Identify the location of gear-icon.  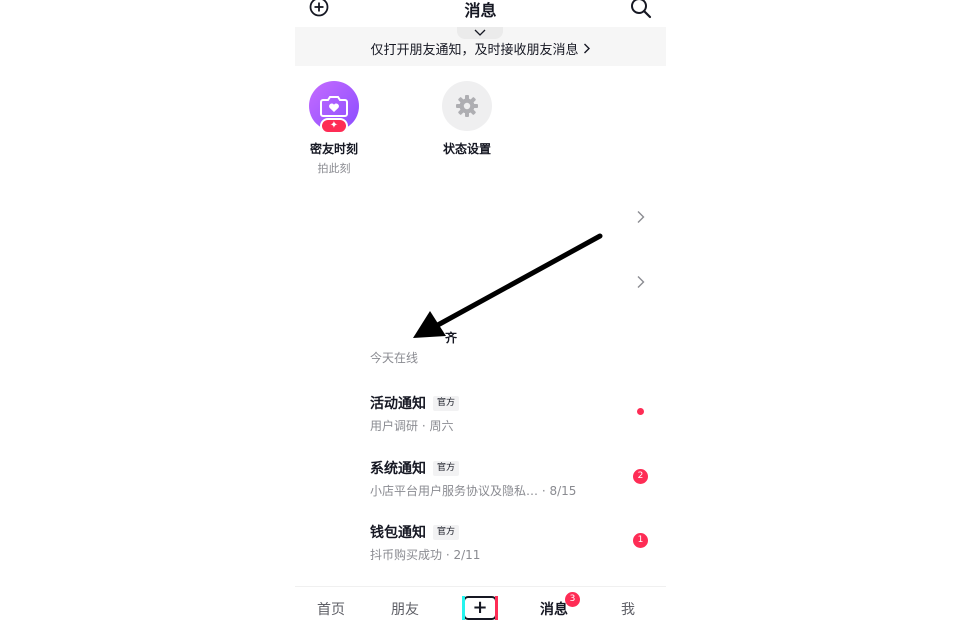
(467, 106).